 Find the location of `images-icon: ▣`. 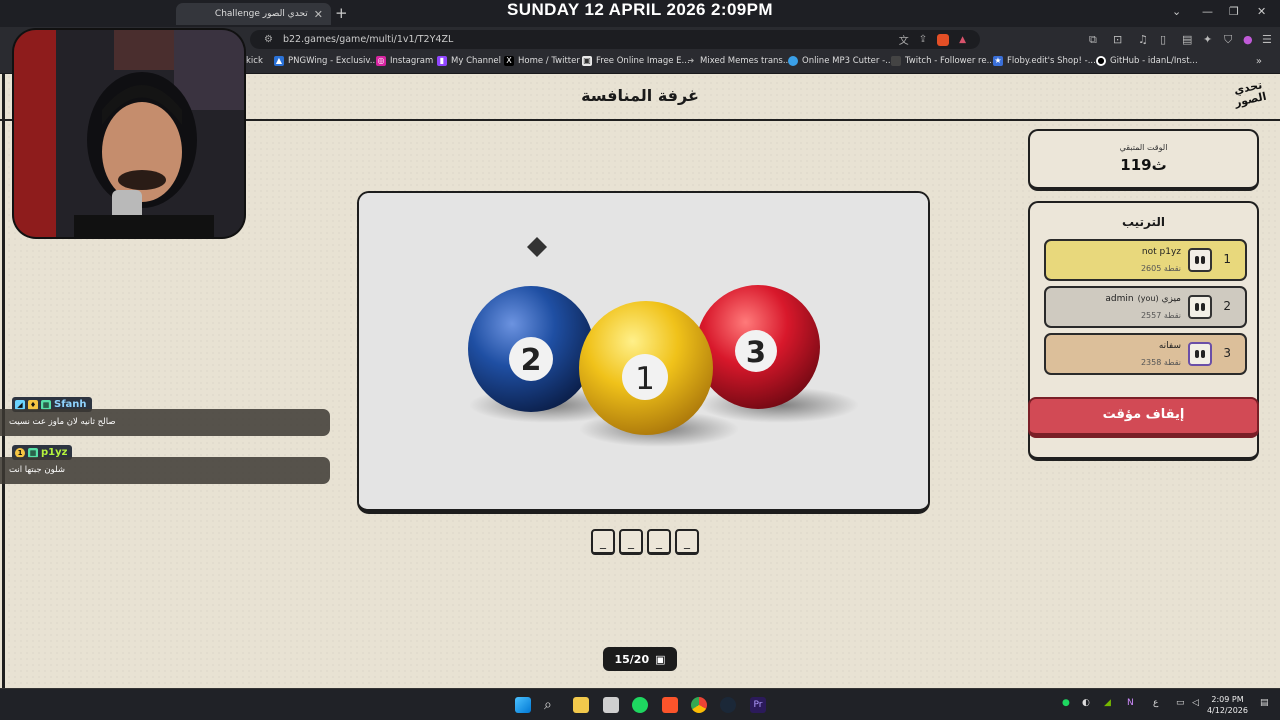

images-icon: ▣ is located at coordinates (660, 659).